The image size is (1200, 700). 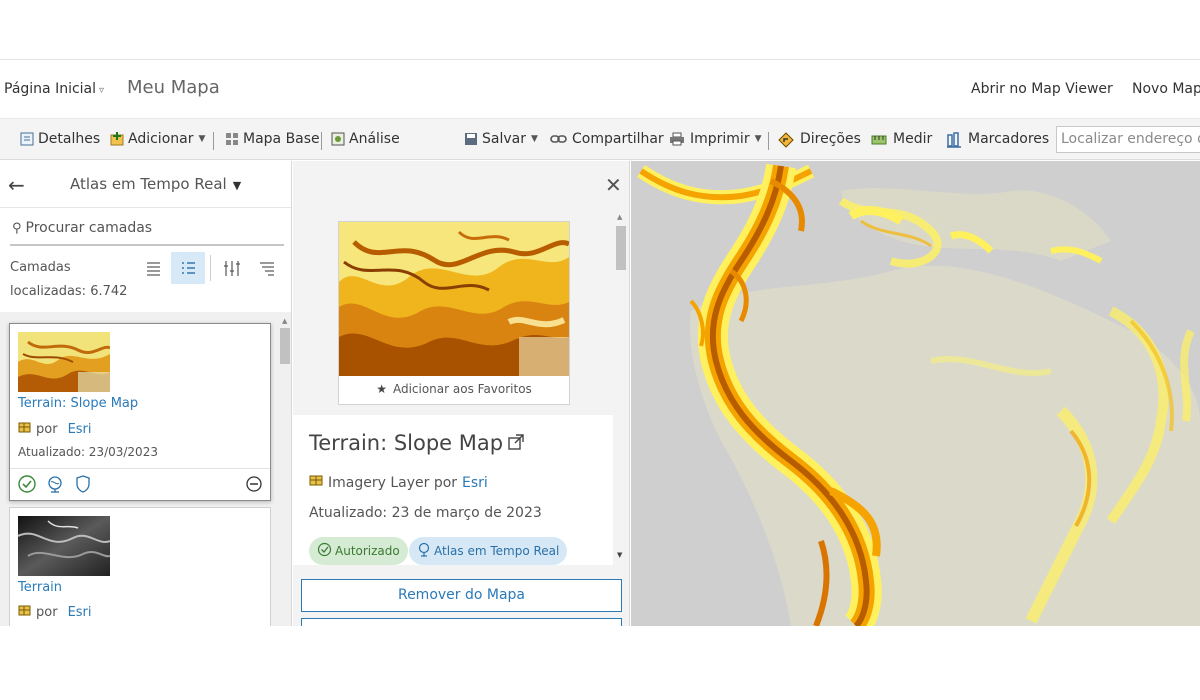 I want to click on detail-list-icon, so click(x=188, y=268).